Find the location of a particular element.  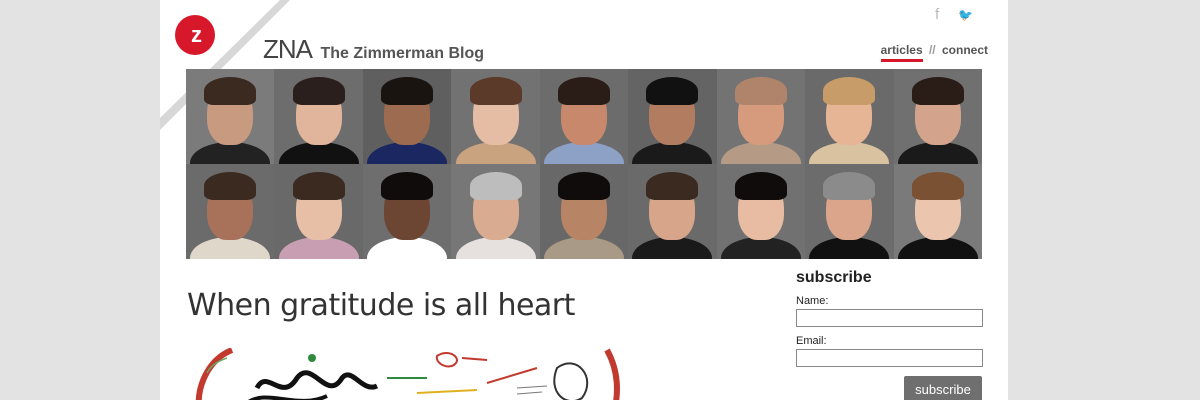

name-label: Name: is located at coordinates (812, 301).